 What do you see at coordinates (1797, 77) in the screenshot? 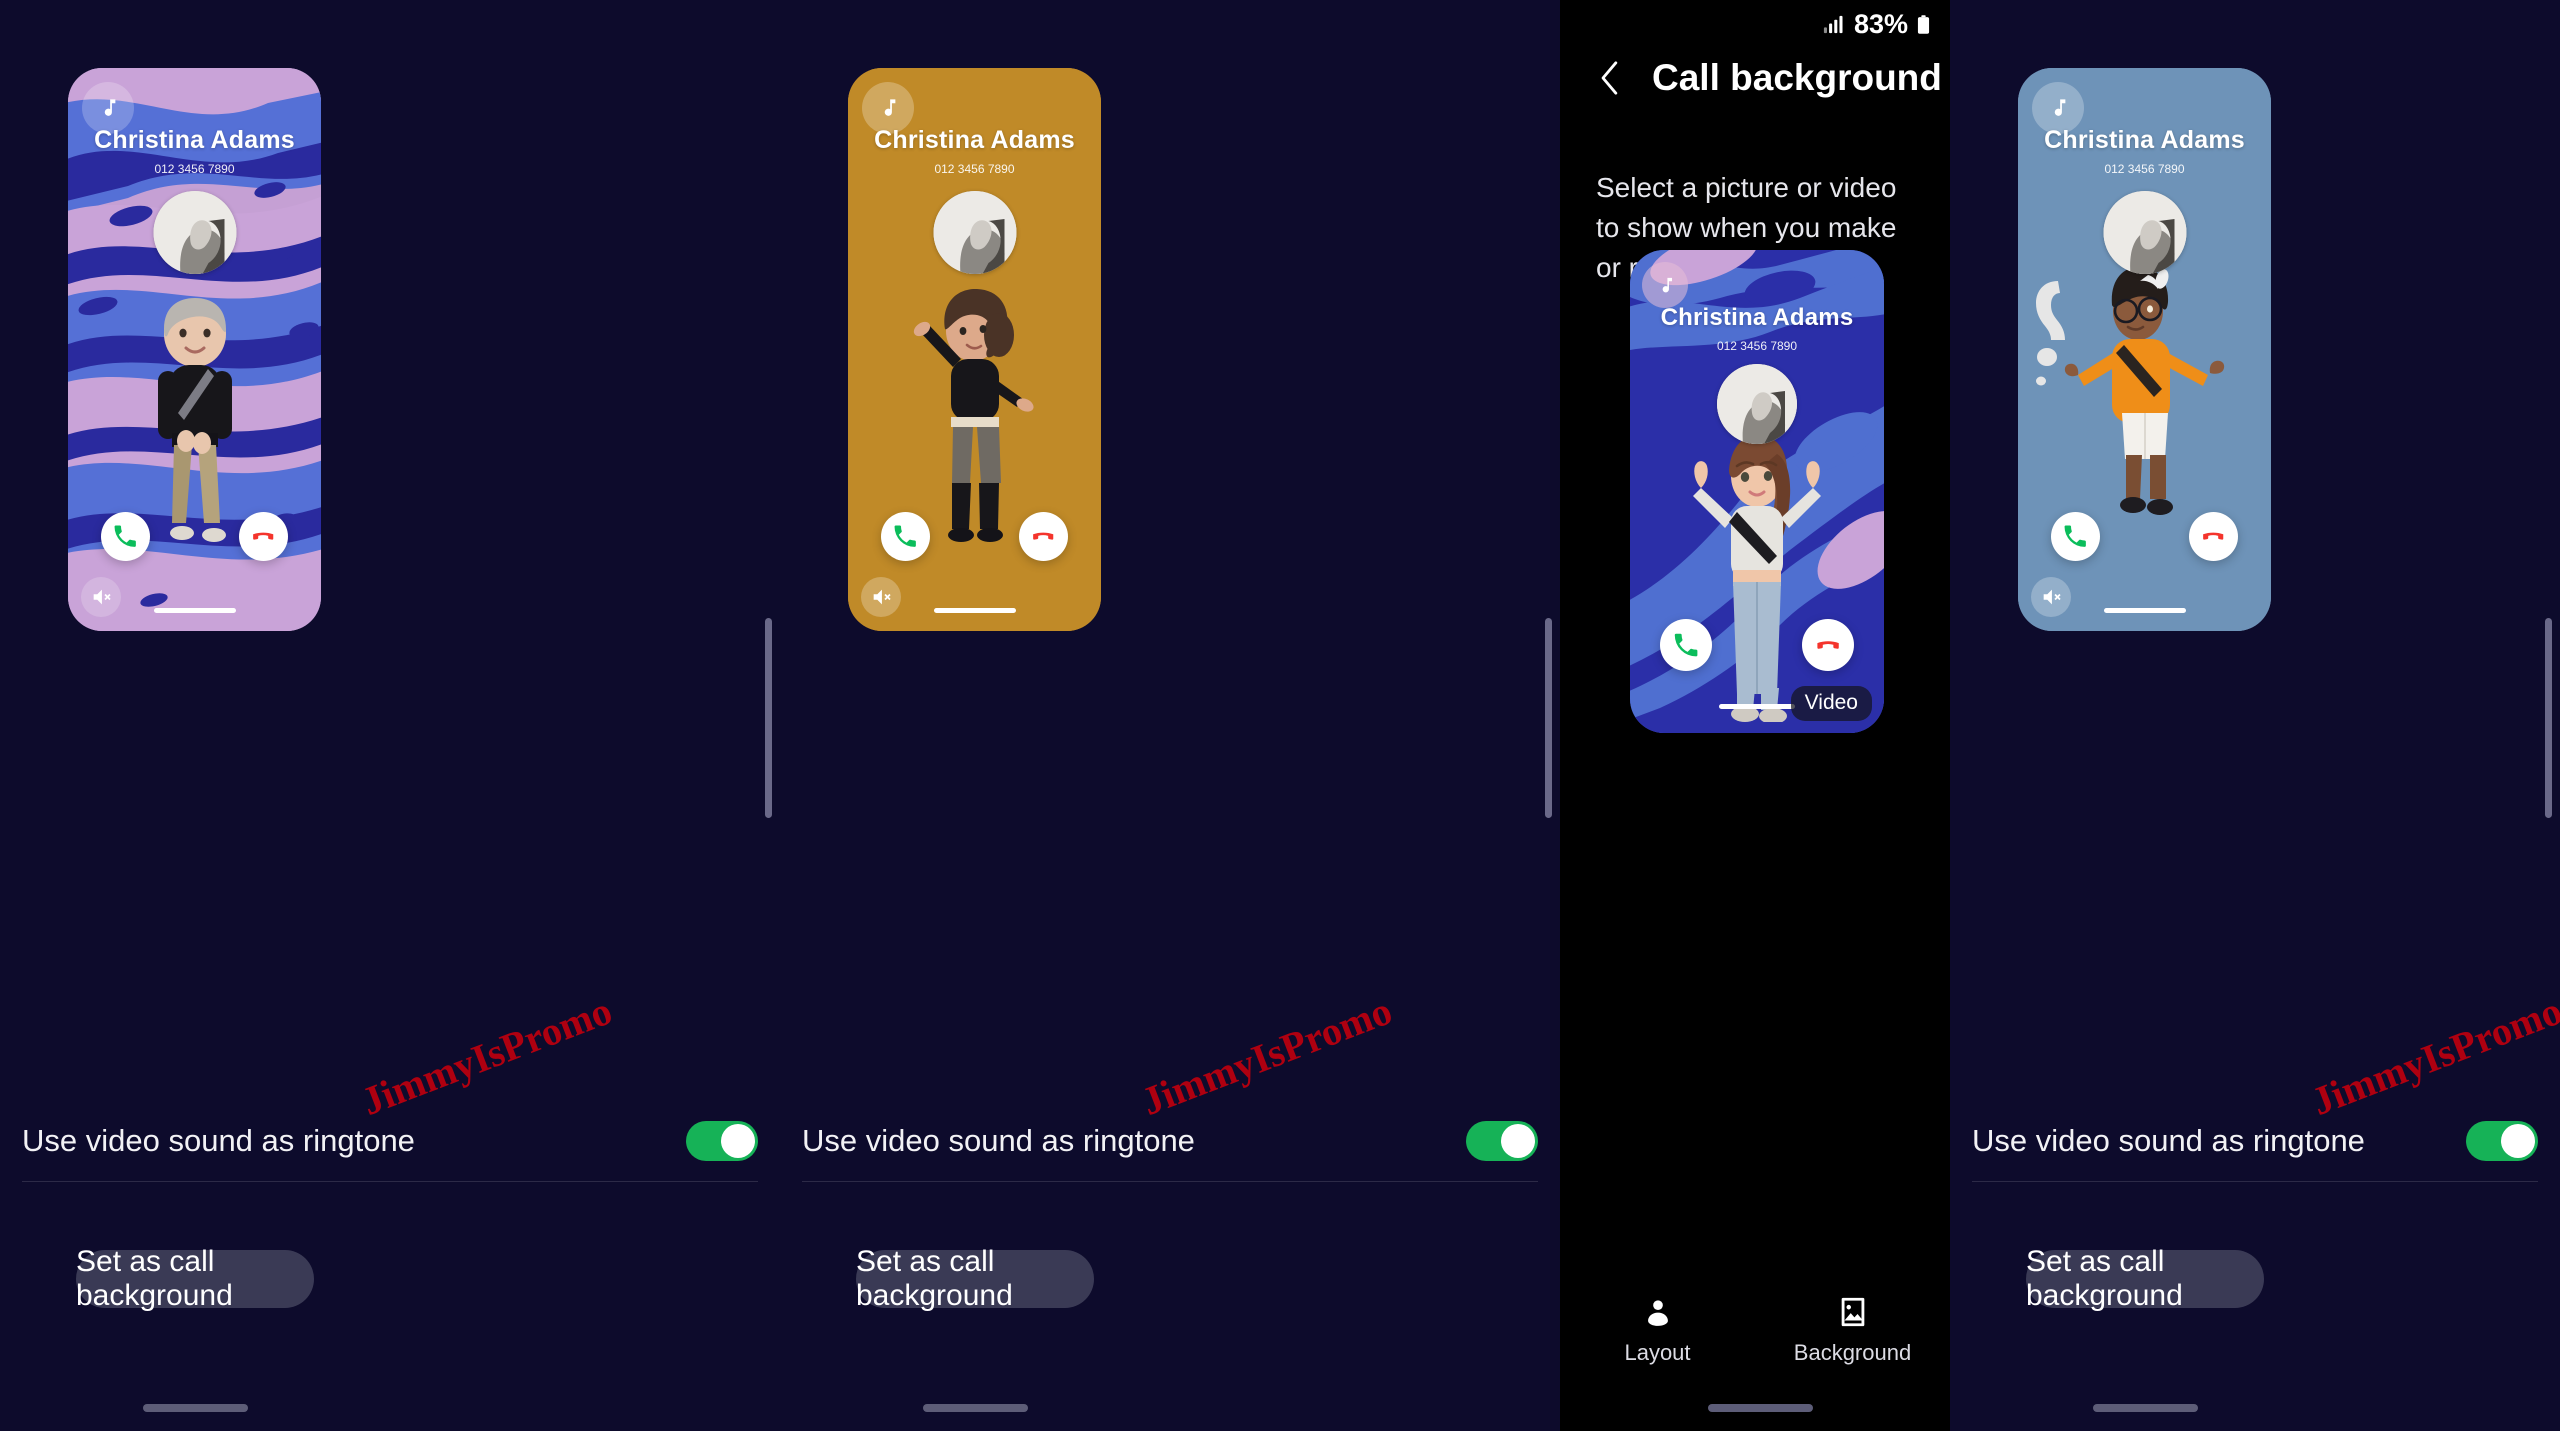
I see `page-title: Call background` at bounding box center [1797, 77].